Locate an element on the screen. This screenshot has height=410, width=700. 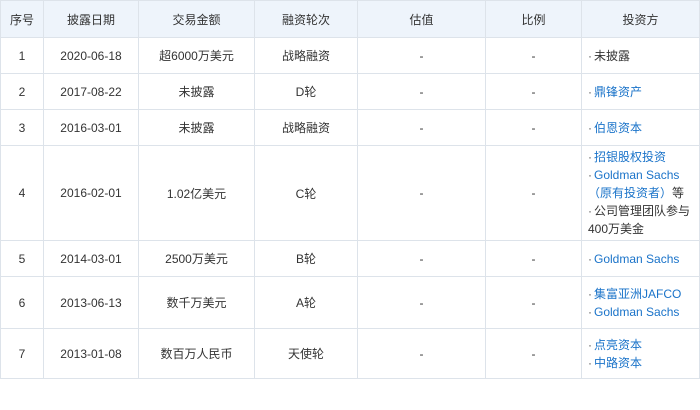
row-investors: · 伯恩资本 is located at coordinates (640, 127).